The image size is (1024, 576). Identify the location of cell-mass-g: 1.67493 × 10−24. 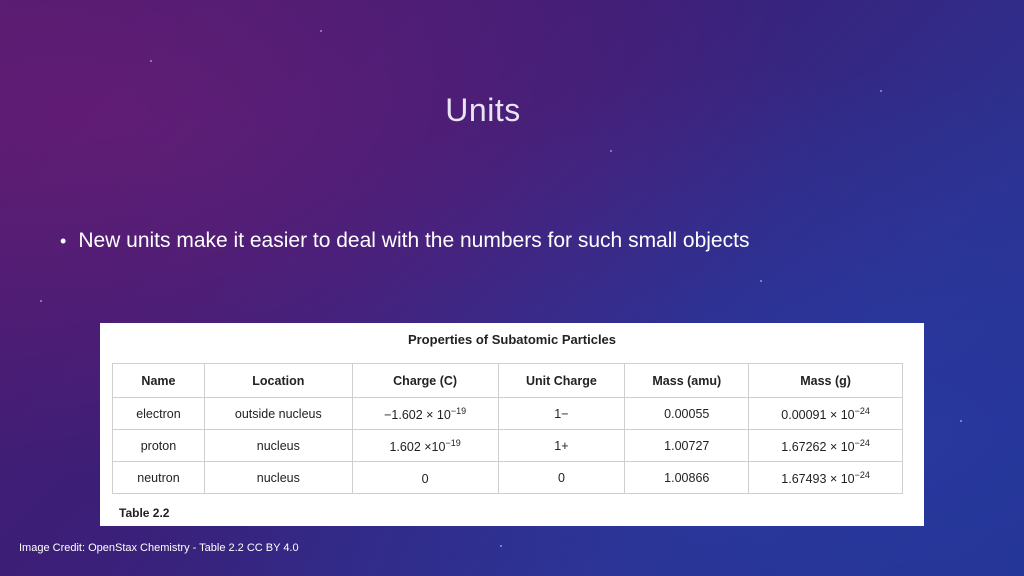
(825, 477).